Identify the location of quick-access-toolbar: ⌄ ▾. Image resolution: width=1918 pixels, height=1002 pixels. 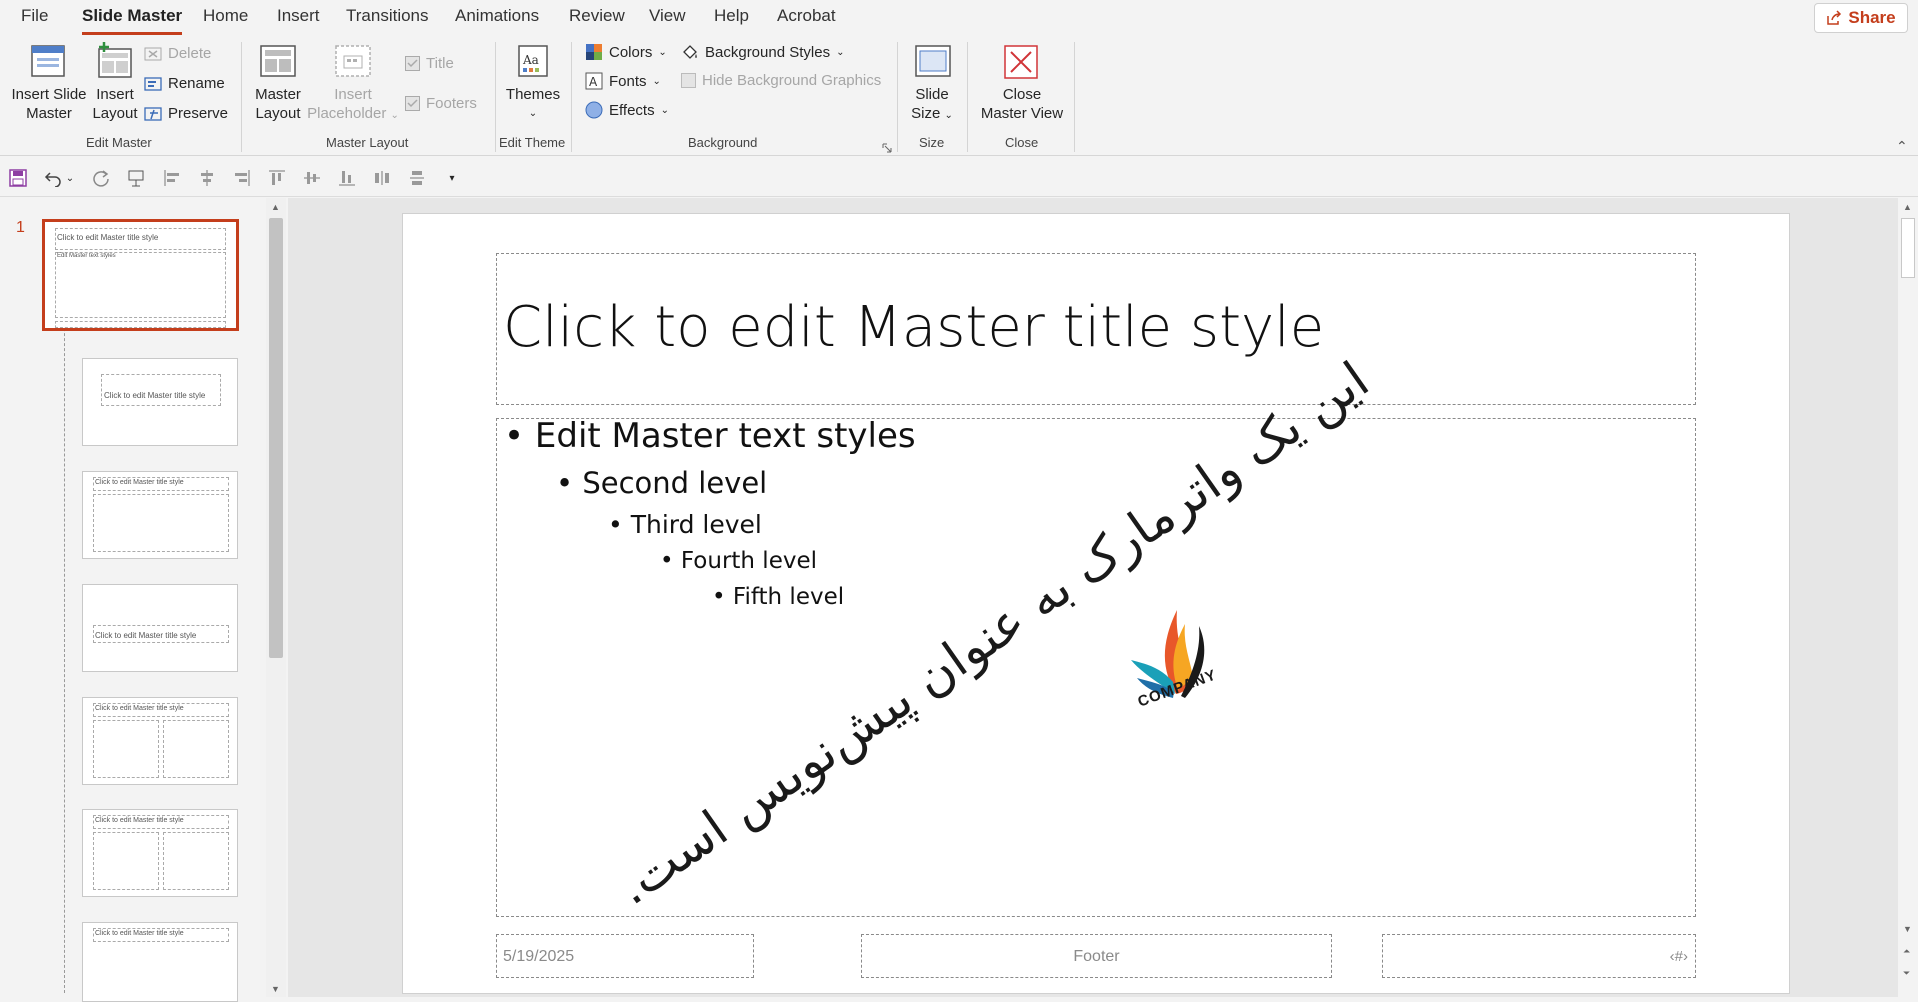
(959, 177).